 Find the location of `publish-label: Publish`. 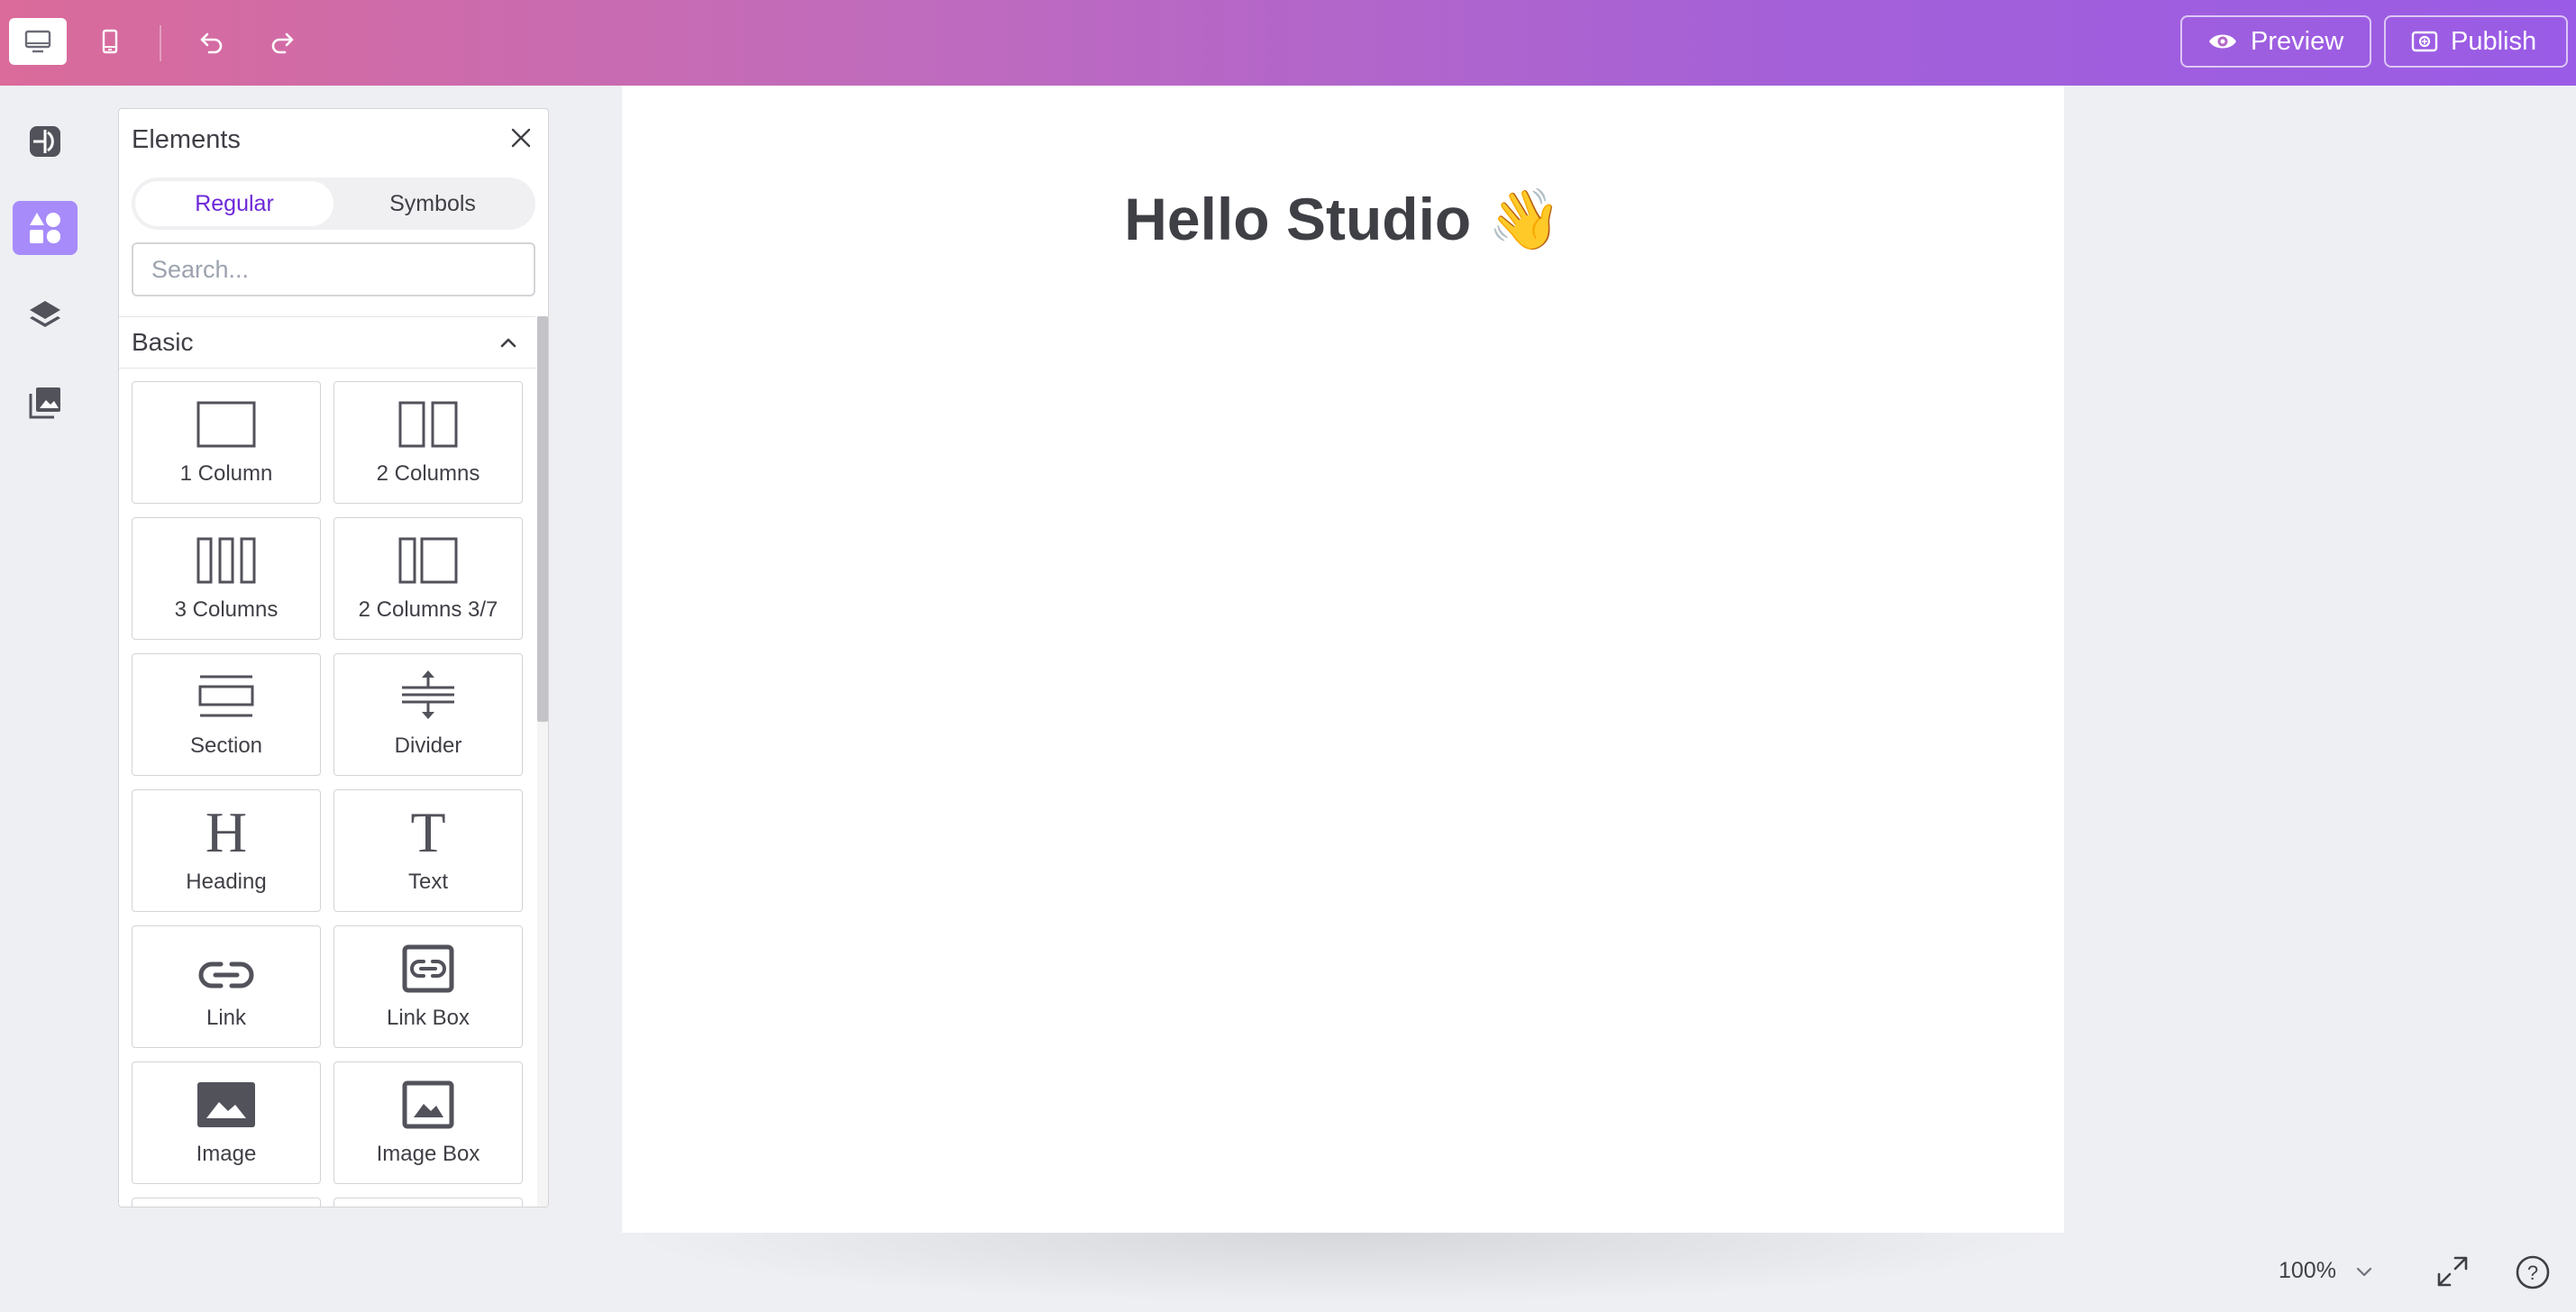

publish-label: Publish is located at coordinates (2494, 41).